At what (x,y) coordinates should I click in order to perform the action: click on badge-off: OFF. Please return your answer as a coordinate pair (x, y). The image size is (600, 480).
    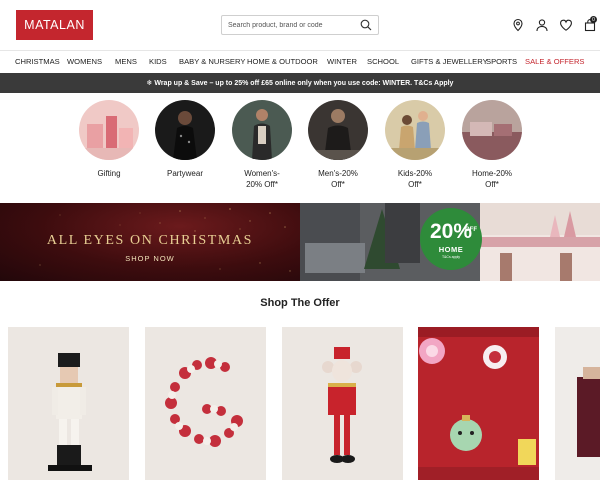
    Looking at the image, I should click on (471, 230).